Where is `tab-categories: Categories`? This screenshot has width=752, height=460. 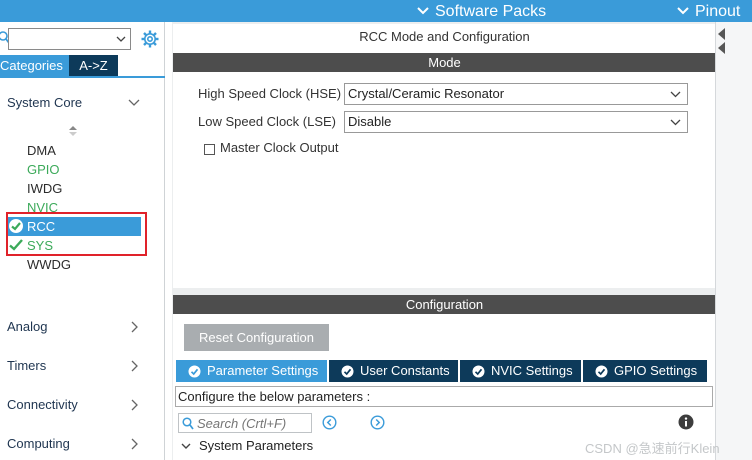 tab-categories: Categories is located at coordinates (34, 65).